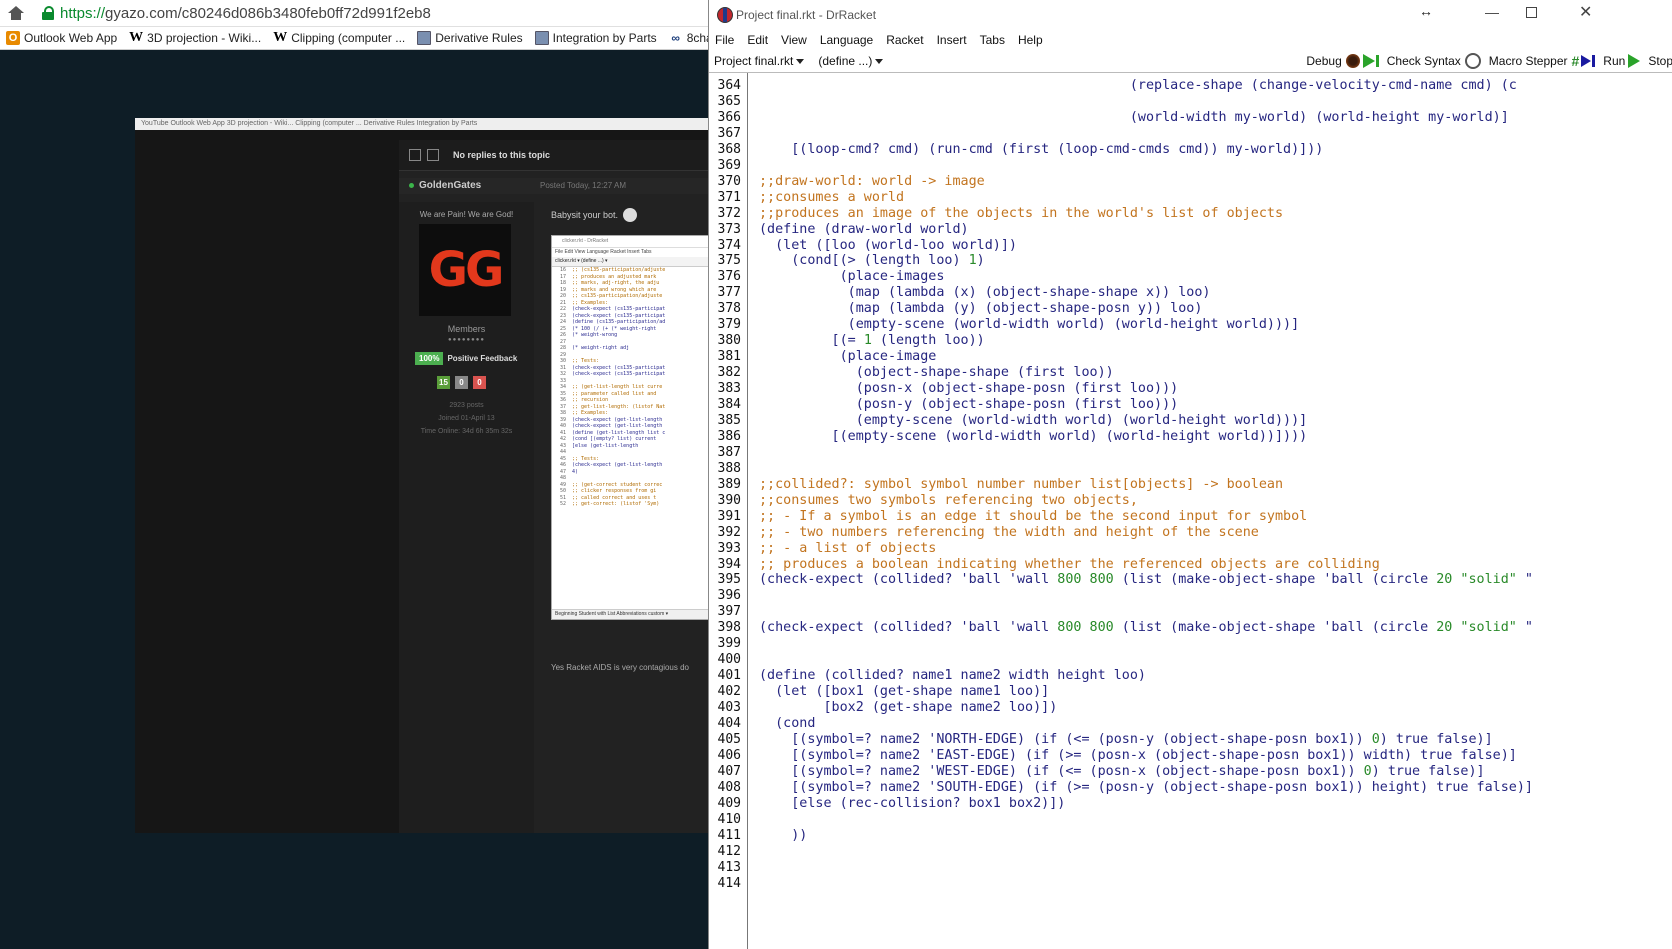 The height and width of the screenshot is (949, 1672). What do you see at coordinates (888, 245) in the screenshot?
I see `code-line: (let ([loo (world-loo world)])` at bounding box center [888, 245].